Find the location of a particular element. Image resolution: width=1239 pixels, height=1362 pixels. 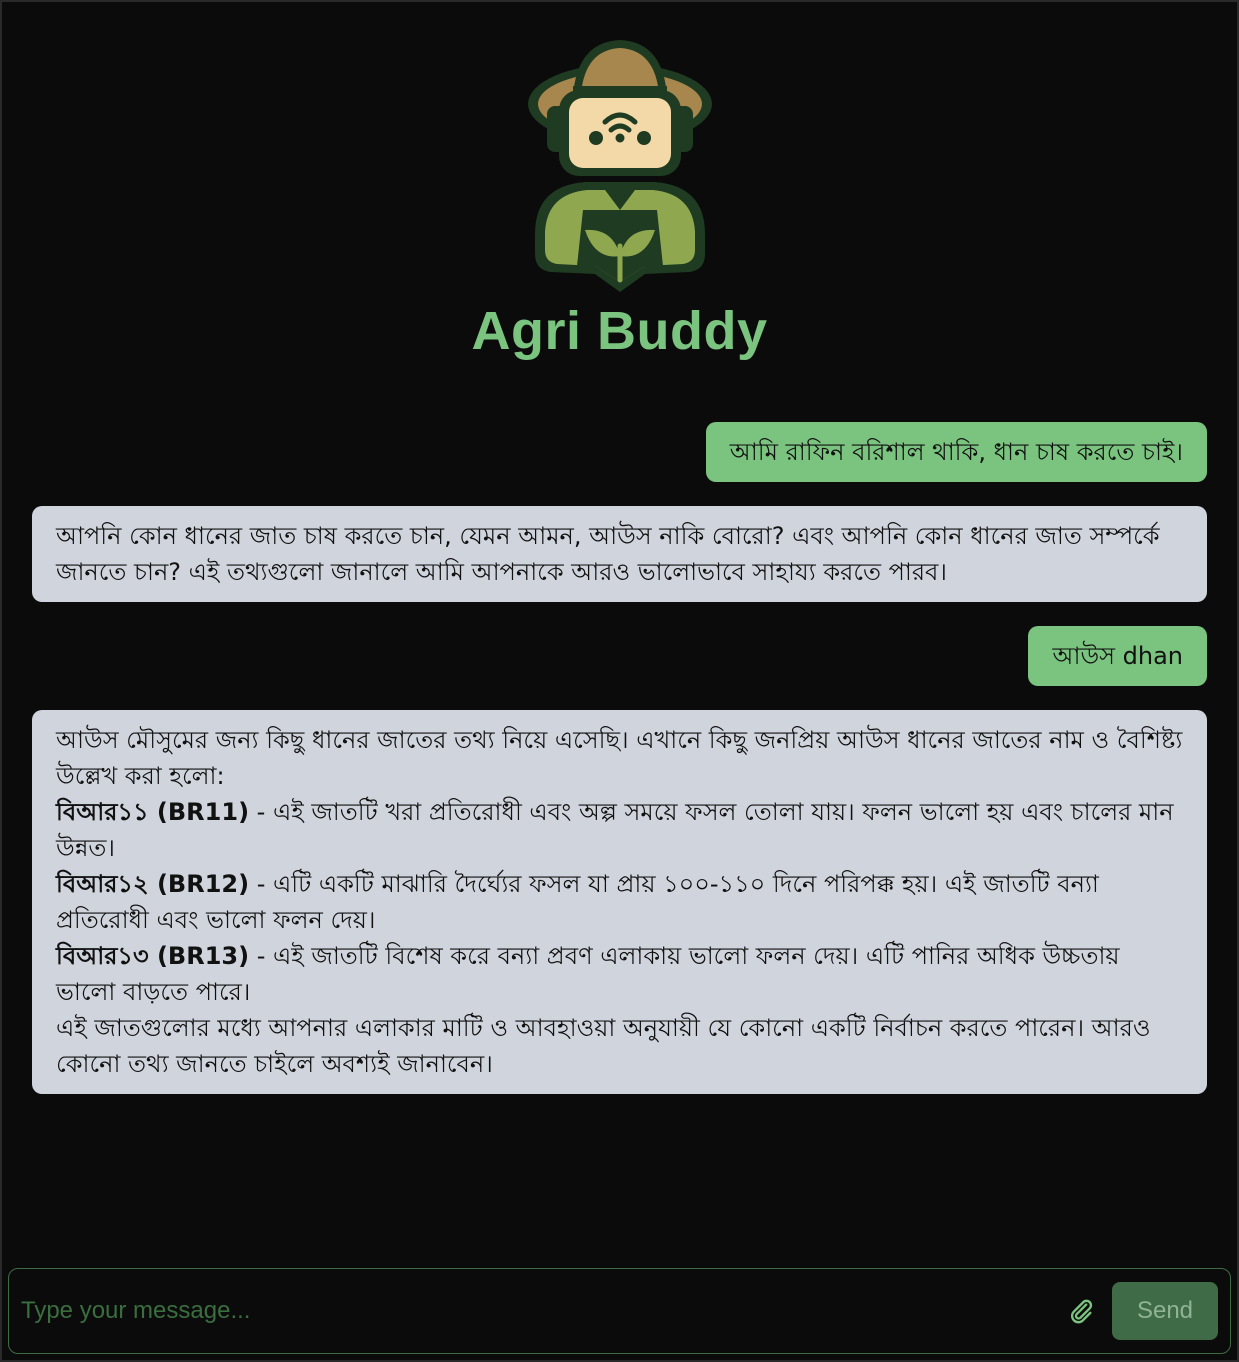

farmer-robot-logo-icon is located at coordinates (619, 166).